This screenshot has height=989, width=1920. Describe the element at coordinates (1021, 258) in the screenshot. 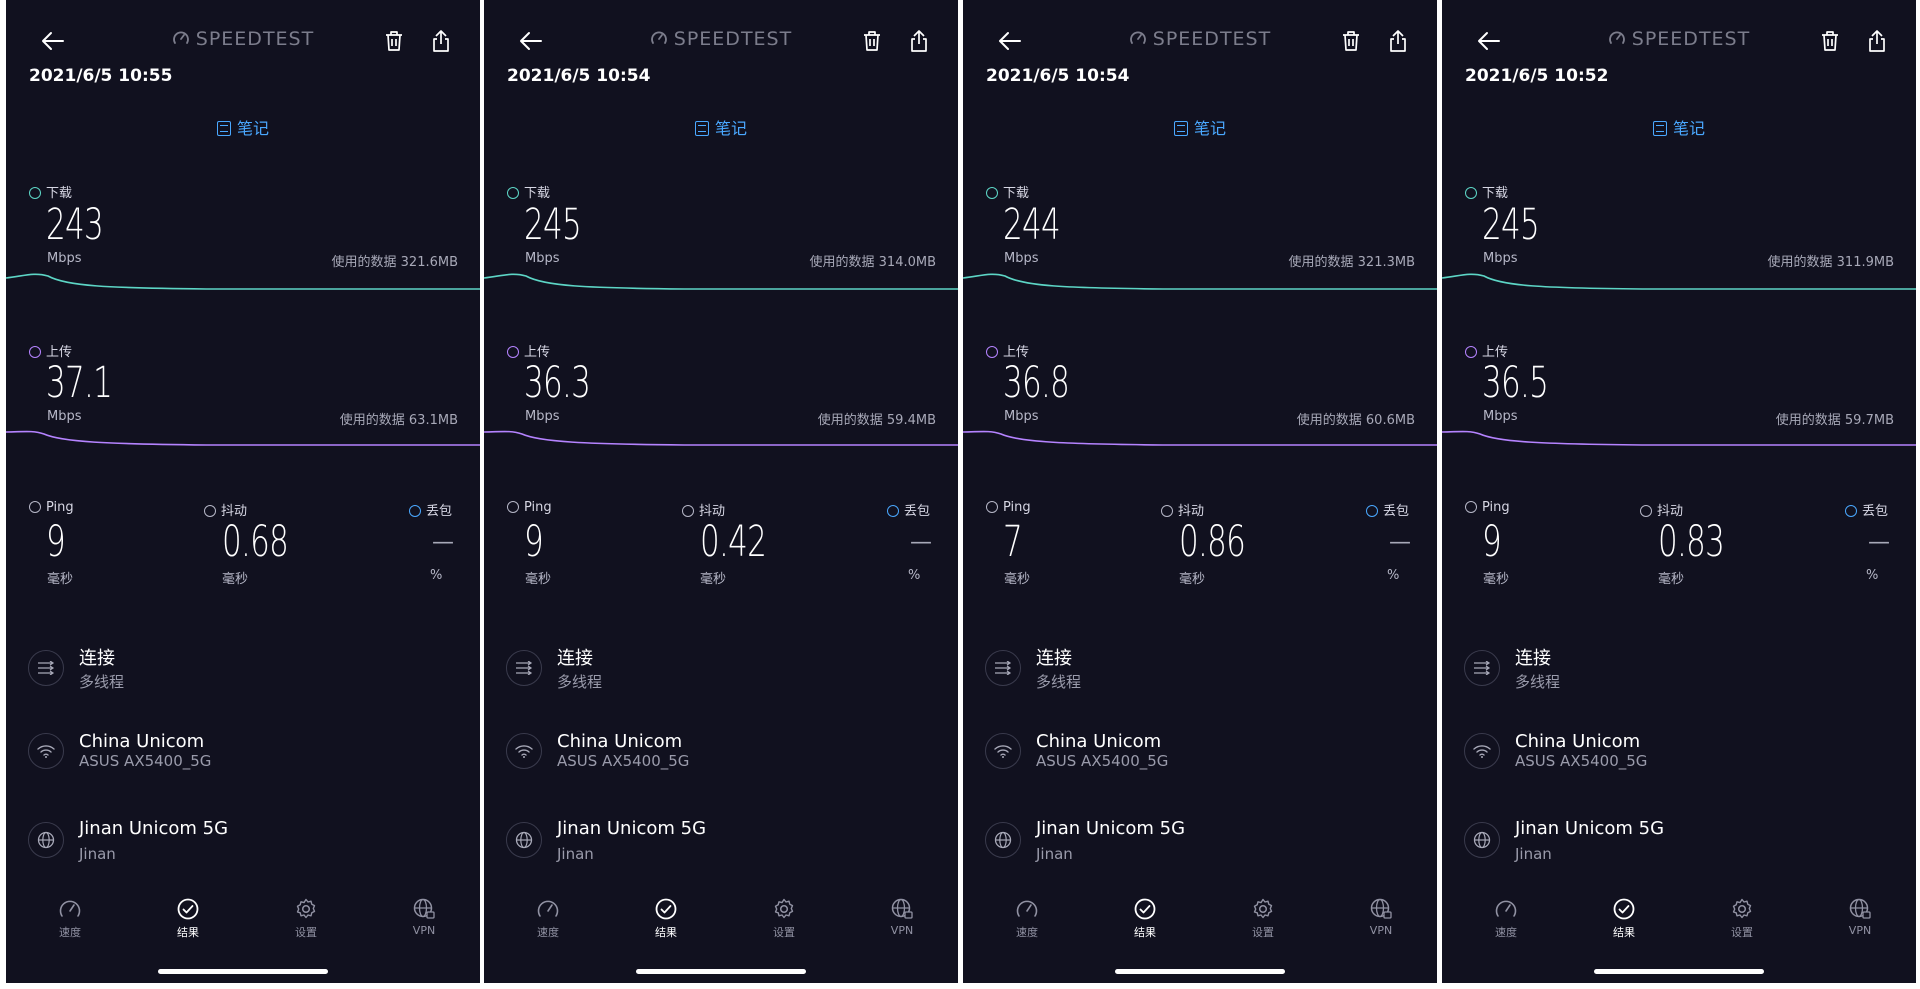

I see `download-unit: Mbps` at that location.